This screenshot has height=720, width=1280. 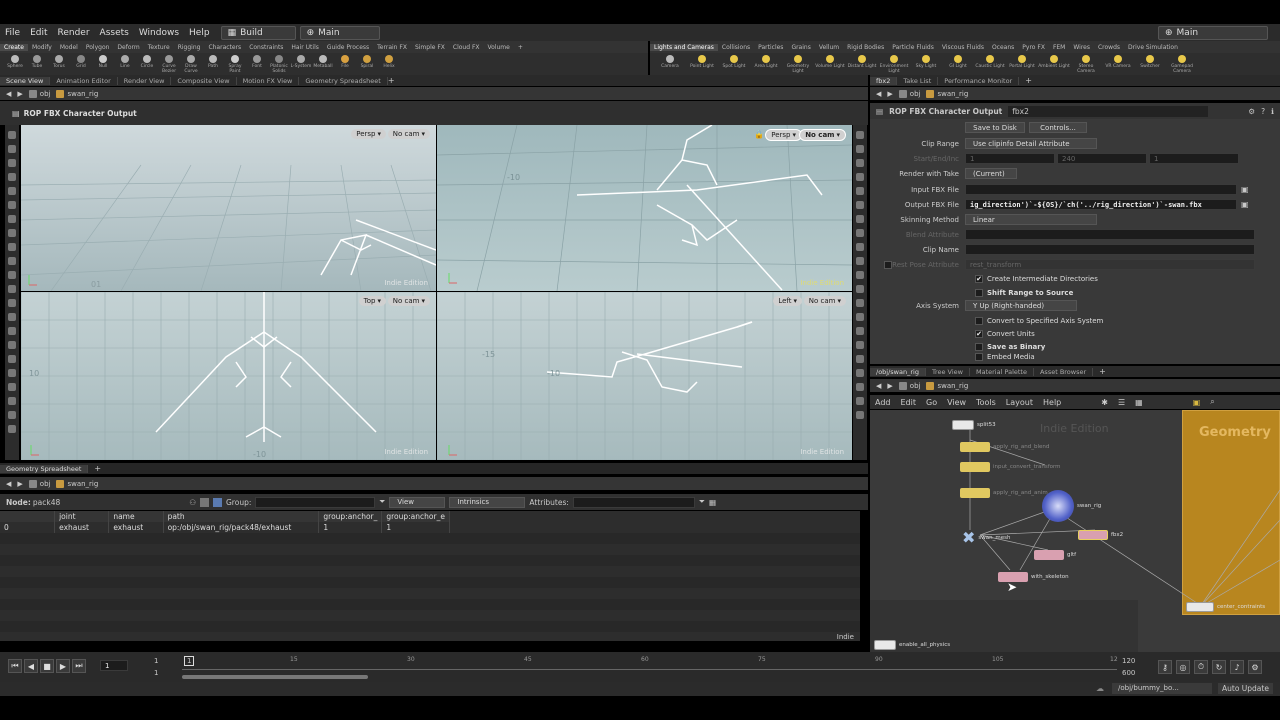 What do you see at coordinates (1272, 111) in the screenshot?
I see `info-icon: ℹ` at bounding box center [1272, 111].